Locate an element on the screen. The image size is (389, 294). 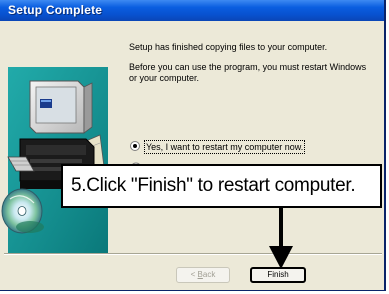
button-divider is located at coordinates (193, 254).